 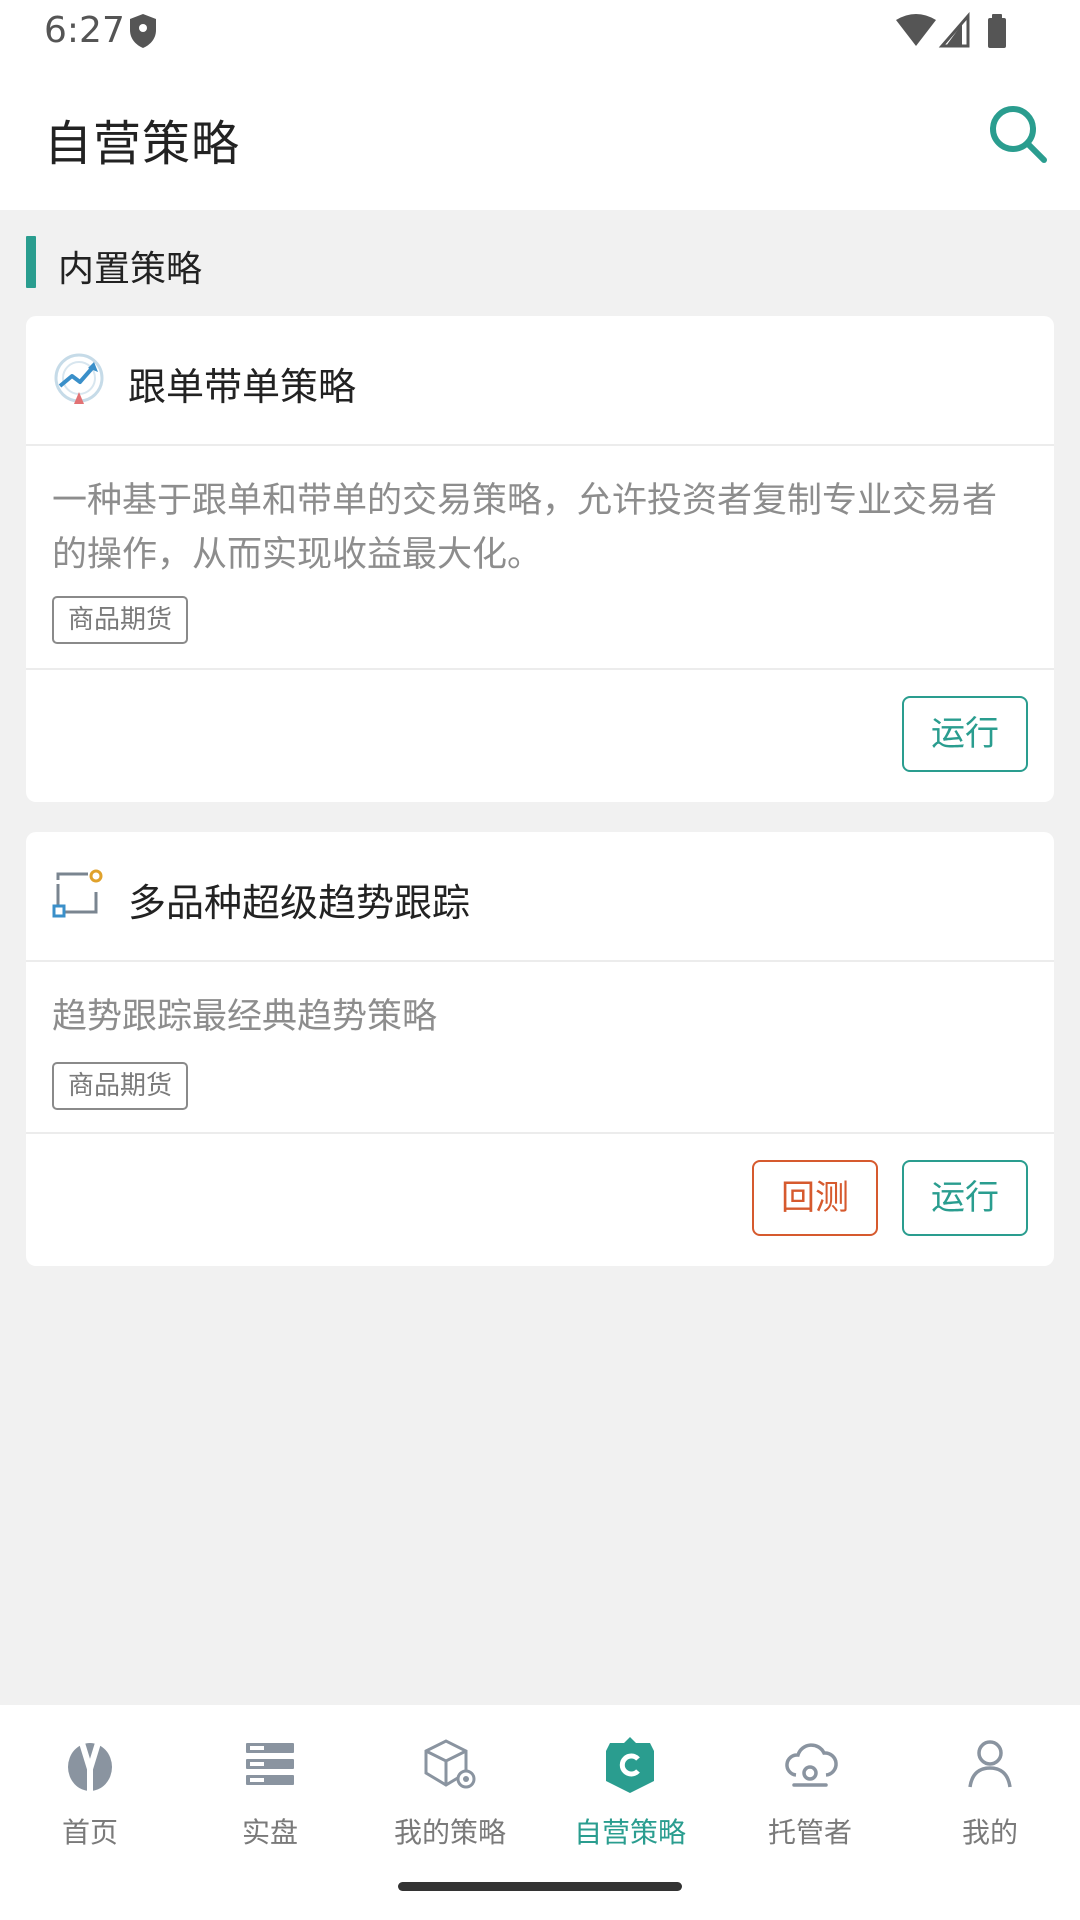 What do you see at coordinates (916, 30) in the screenshot?
I see `wifi-icon` at bounding box center [916, 30].